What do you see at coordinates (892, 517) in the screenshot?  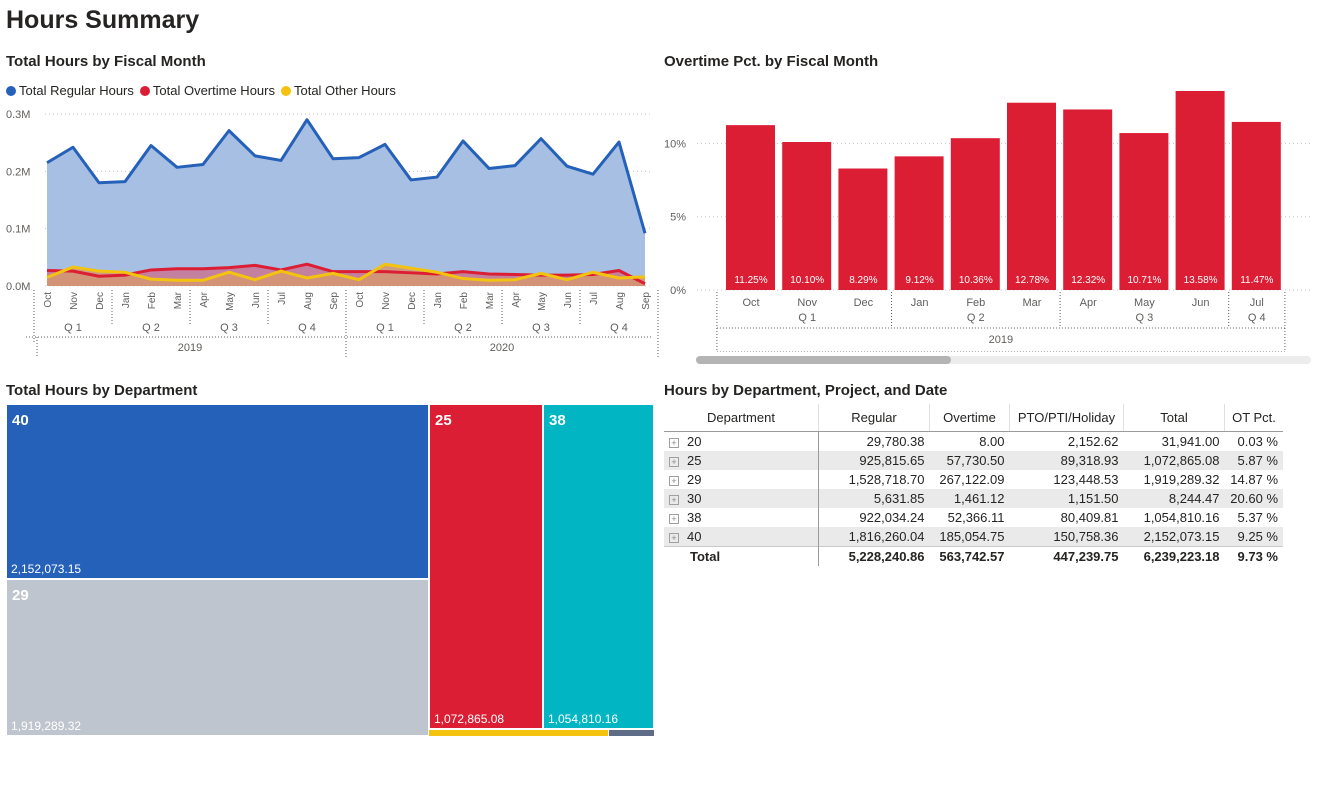 I see `cell-regular: 922,034.24` at bounding box center [892, 517].